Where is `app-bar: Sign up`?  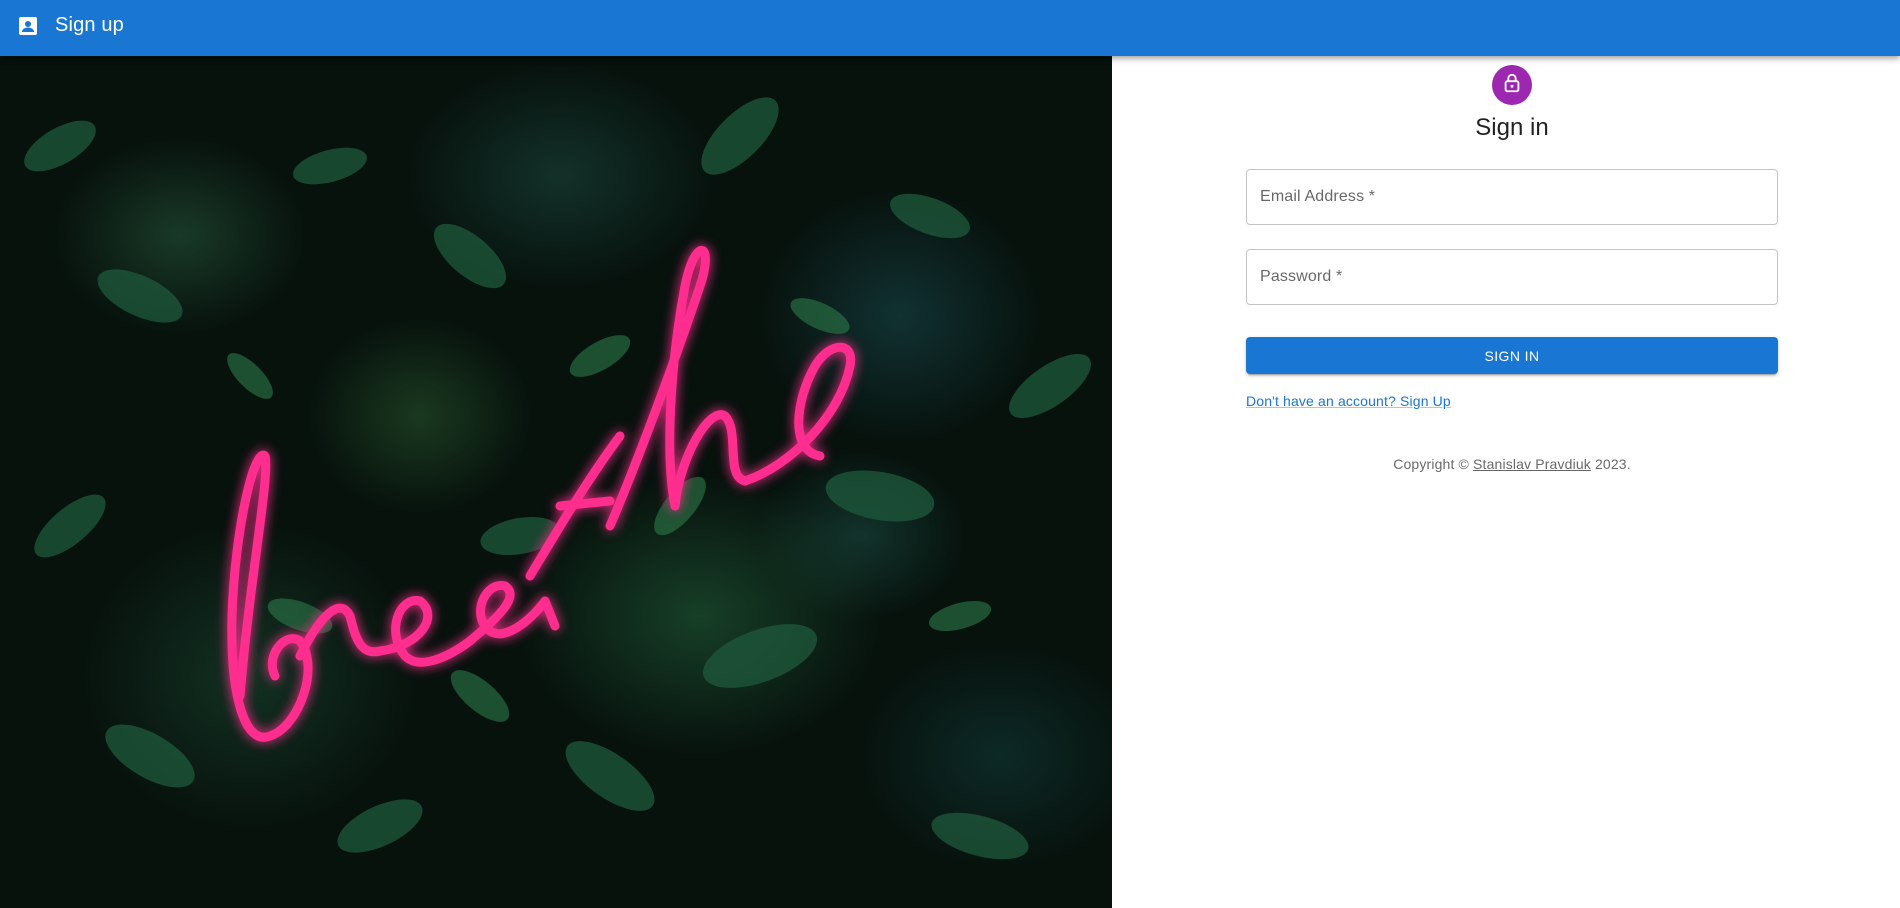 app-bar: Sign up is located at coordinates (950, 28).